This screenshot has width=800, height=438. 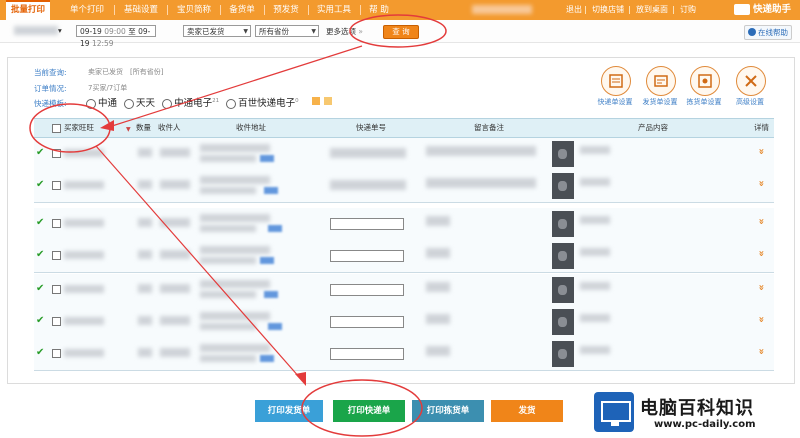 I want to click on monitor-logo-icon, so click(x=614, y=412).